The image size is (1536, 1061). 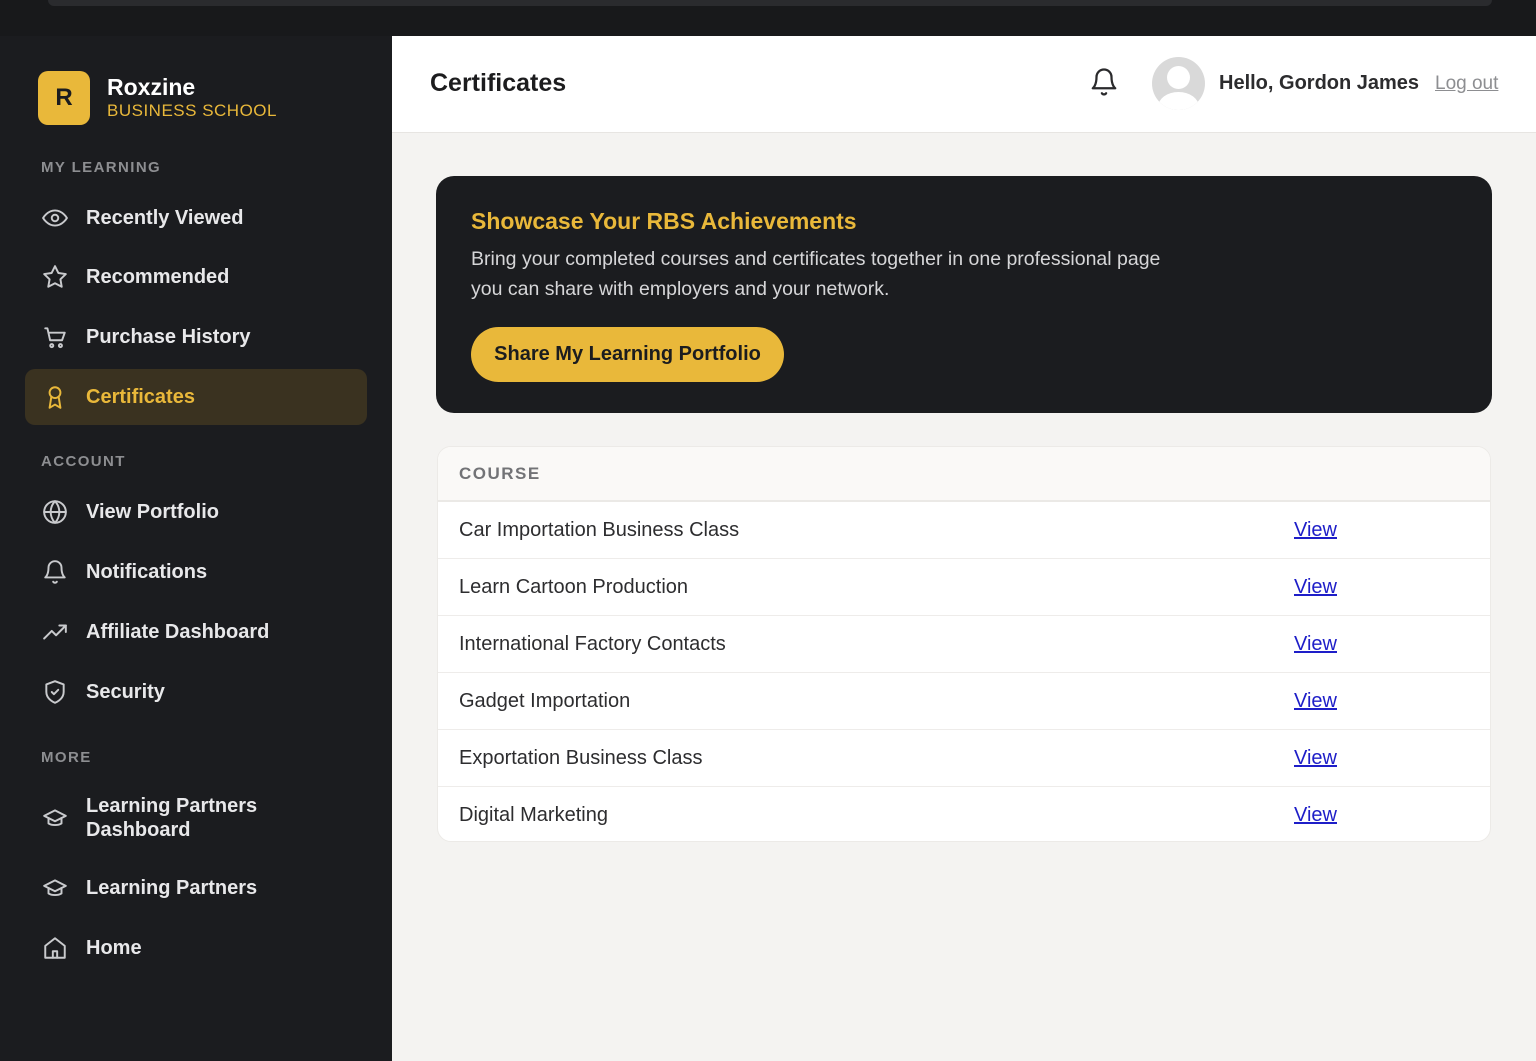 I want to click on sidebar-item-notifications: Notifications, so click(x=196, y=572).